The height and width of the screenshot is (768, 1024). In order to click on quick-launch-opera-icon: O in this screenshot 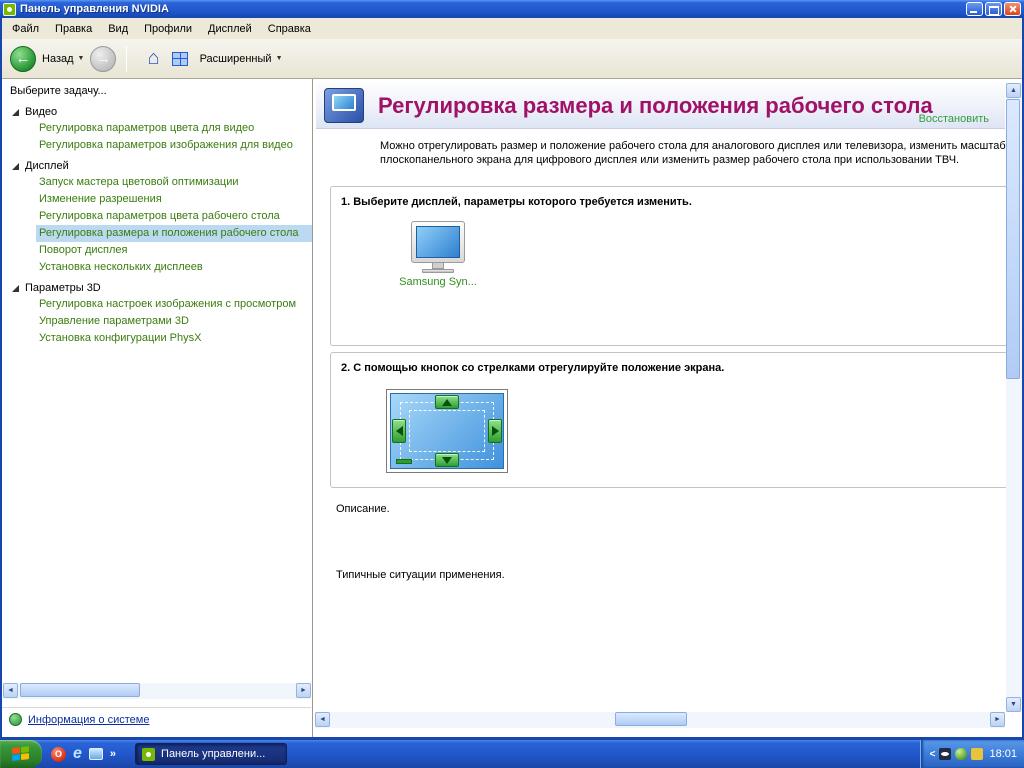, I will do `click(58, 754)`.